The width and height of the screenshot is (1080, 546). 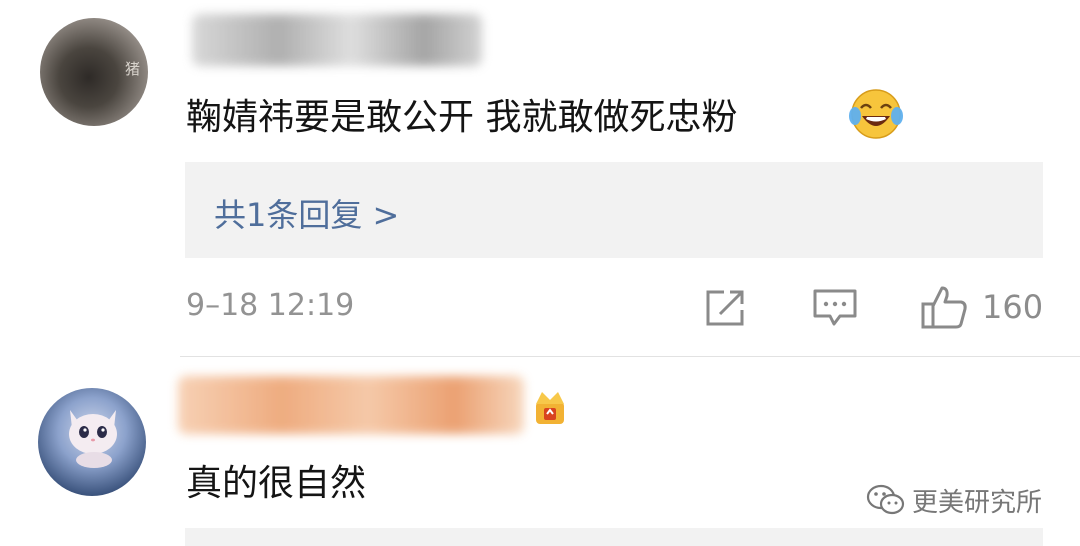 I want to click on comment-text: 真的很自然, so click(x=276, y=483).